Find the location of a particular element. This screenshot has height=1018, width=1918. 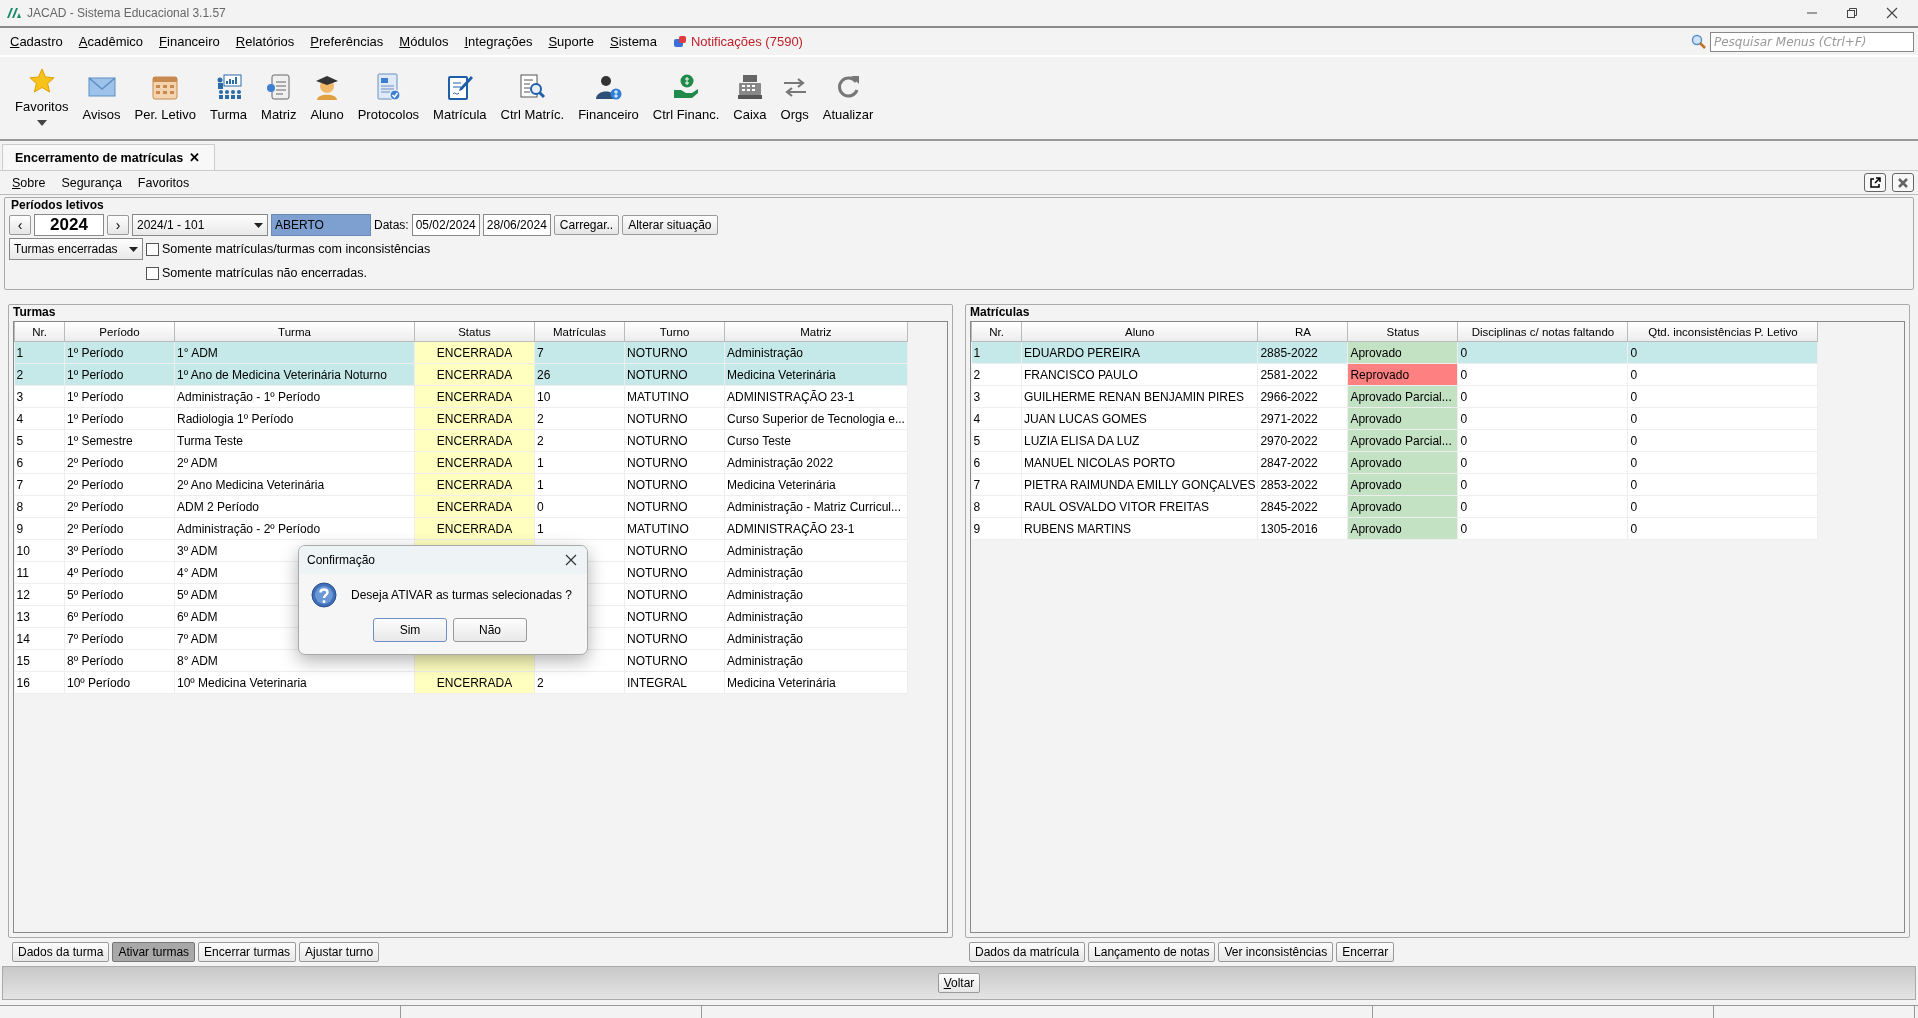

column-header: Qtd. inconsistências P. Letivo is located at coordinates (1722, 332).